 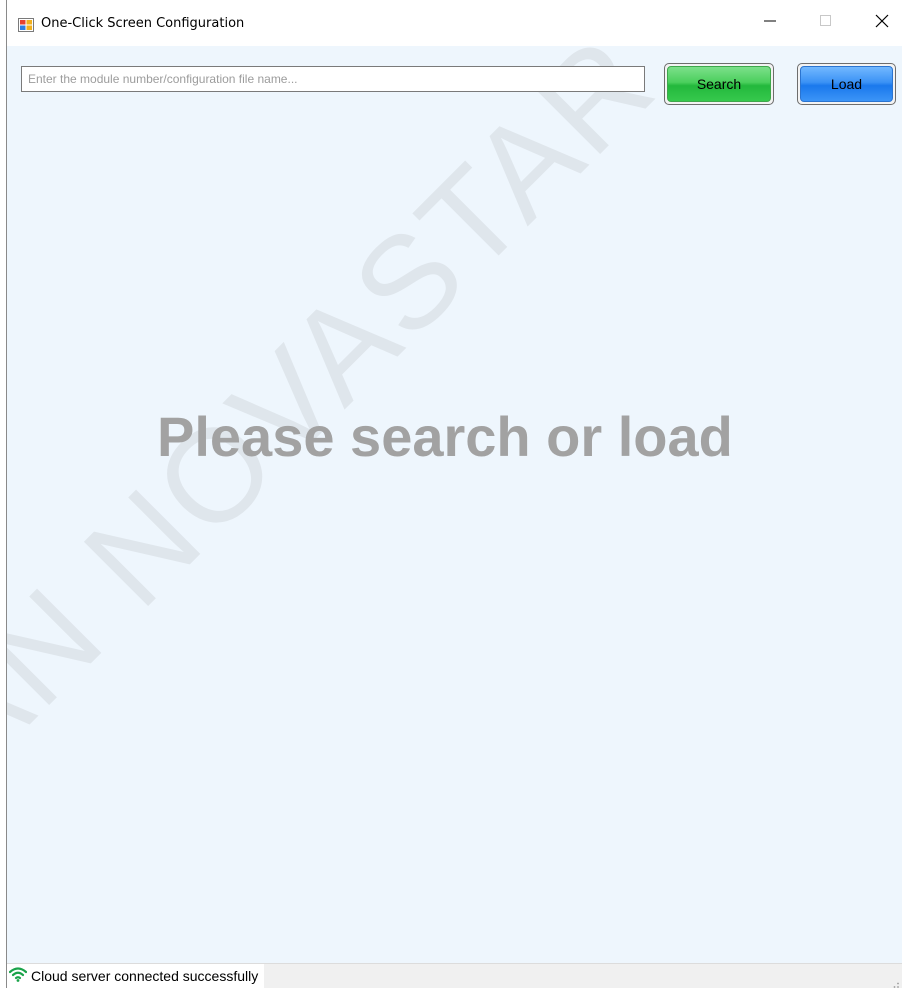 I want to click on search-button-label: Search, so click(x=719, y=84).